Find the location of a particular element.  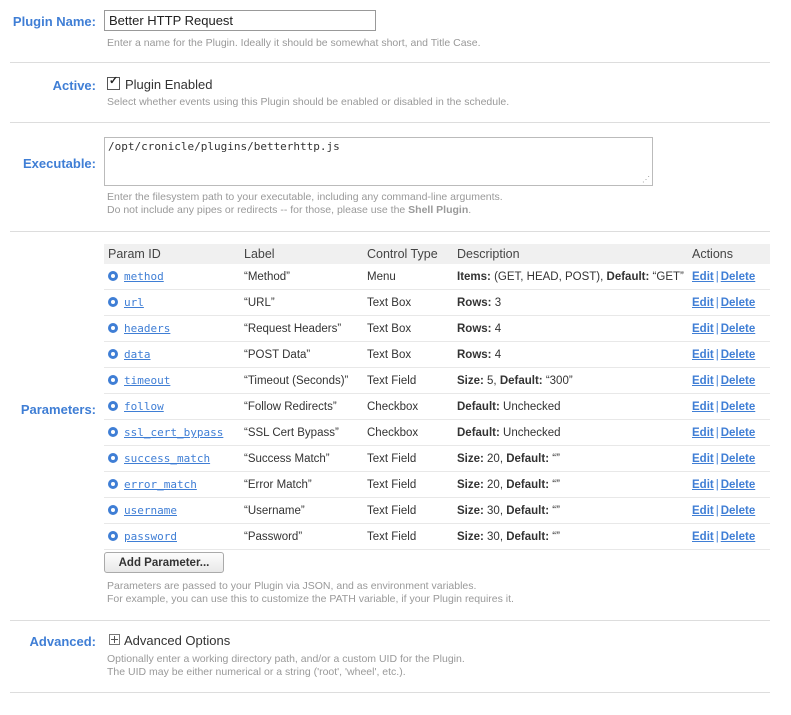

param-id-link: url is located at coordinates (134, 302).